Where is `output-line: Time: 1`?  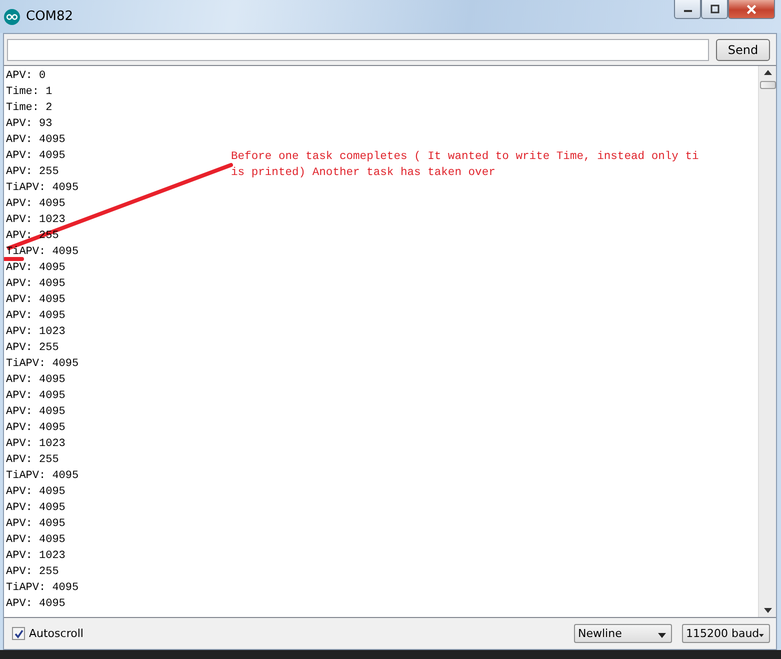 output-line: Time: 1 is located at coordinates (29, 92).